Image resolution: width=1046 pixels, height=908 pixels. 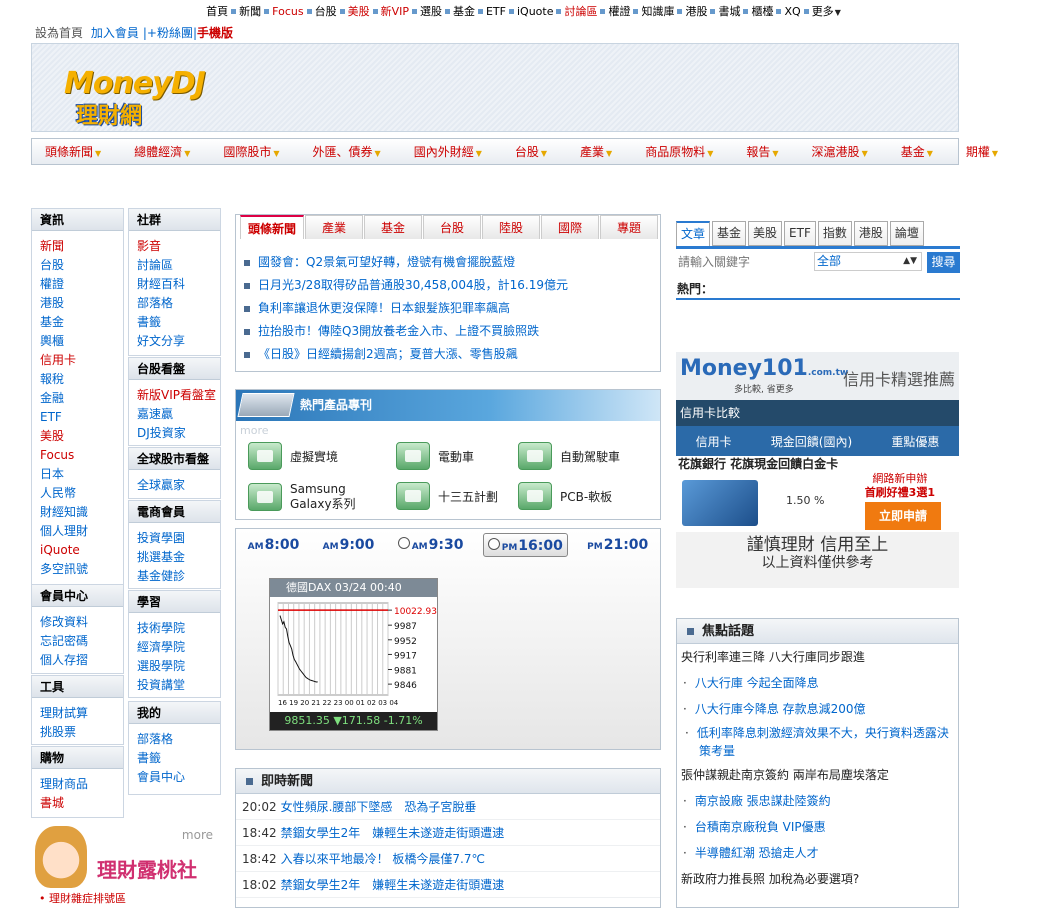 What do you see at coordinates (629, 227) in the screenshot?
I see `news-tab: 專題` at bounding box center [629, 227].